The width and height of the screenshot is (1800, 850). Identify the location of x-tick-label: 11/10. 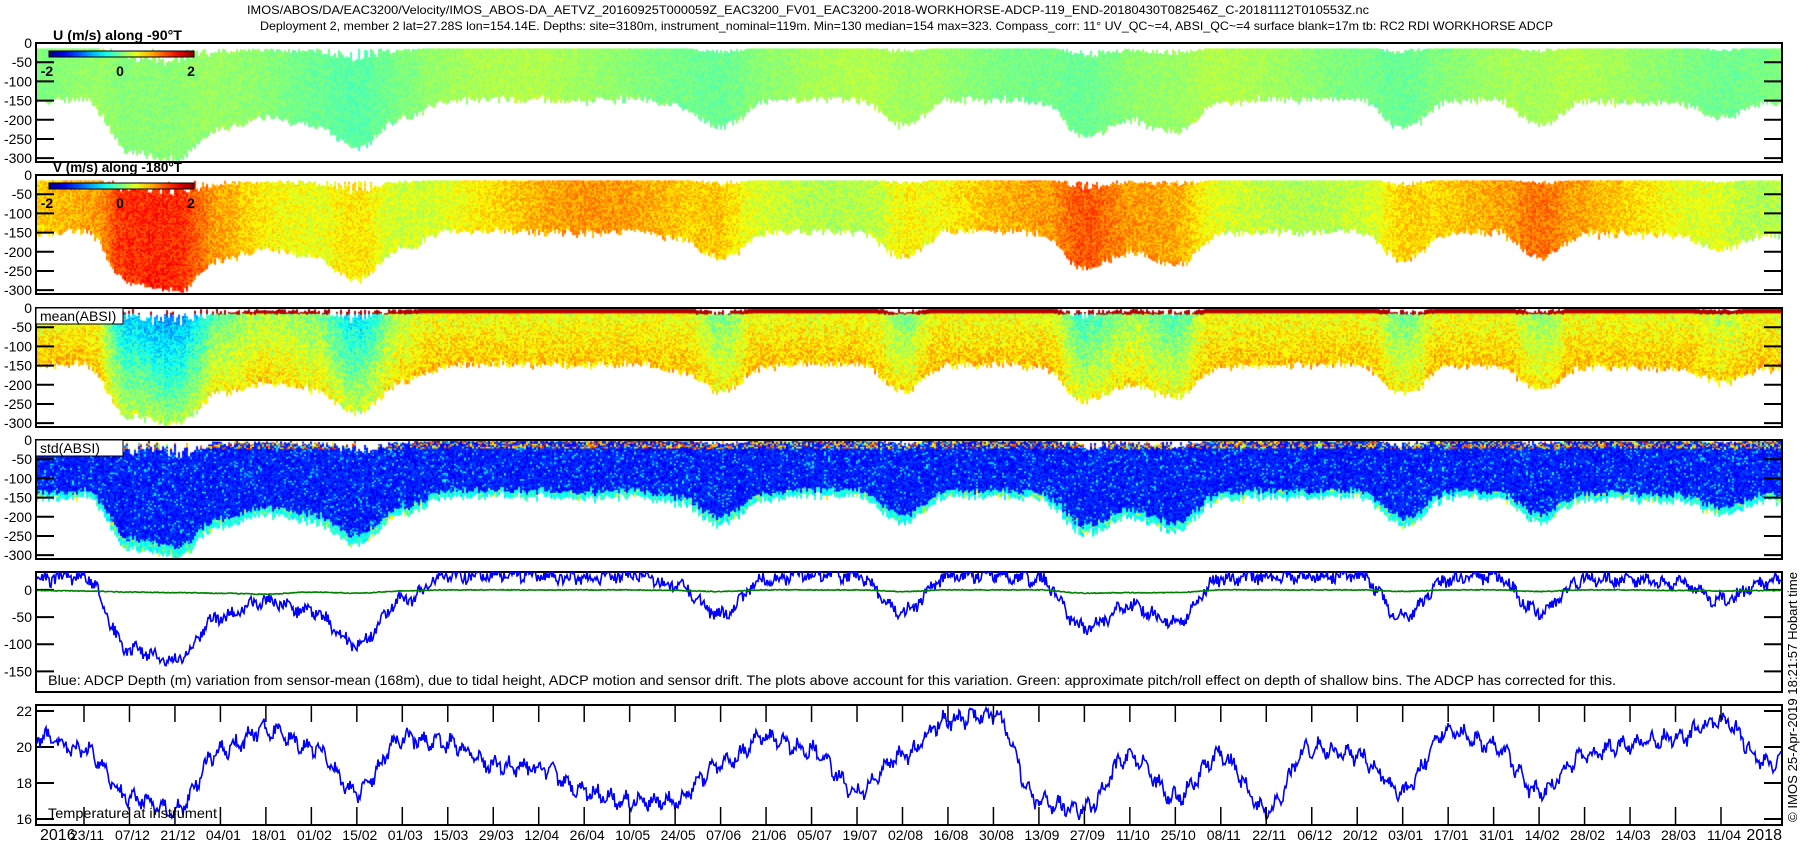
(1133, 835).